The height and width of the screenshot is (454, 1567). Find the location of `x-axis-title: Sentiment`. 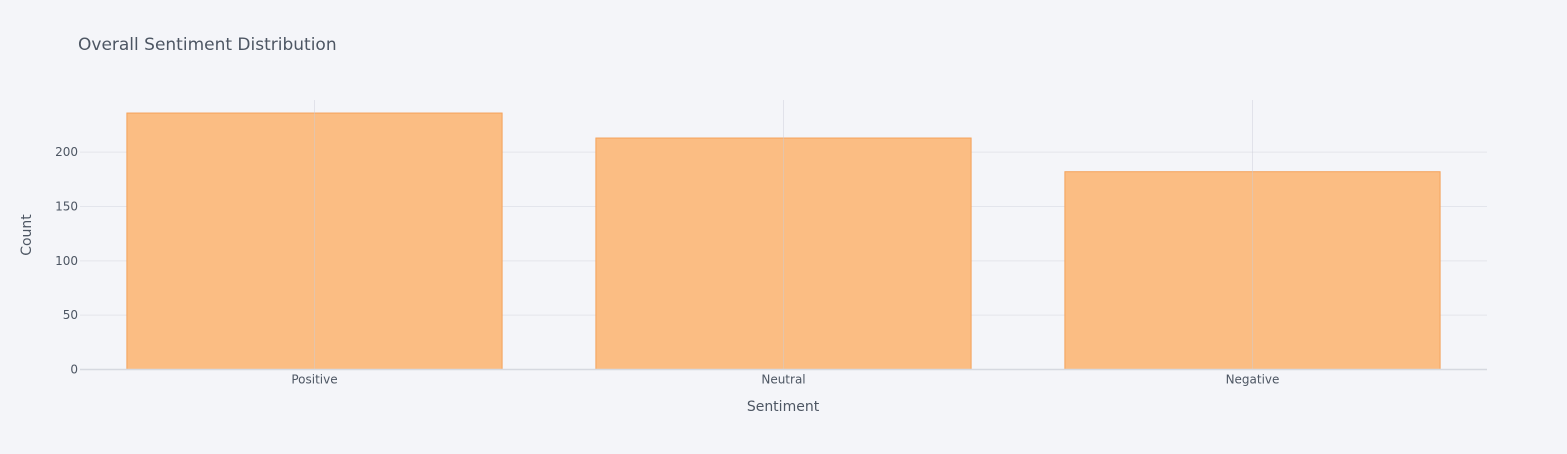

x-axis-title: Sentiment is located at coordinates (783, 407).